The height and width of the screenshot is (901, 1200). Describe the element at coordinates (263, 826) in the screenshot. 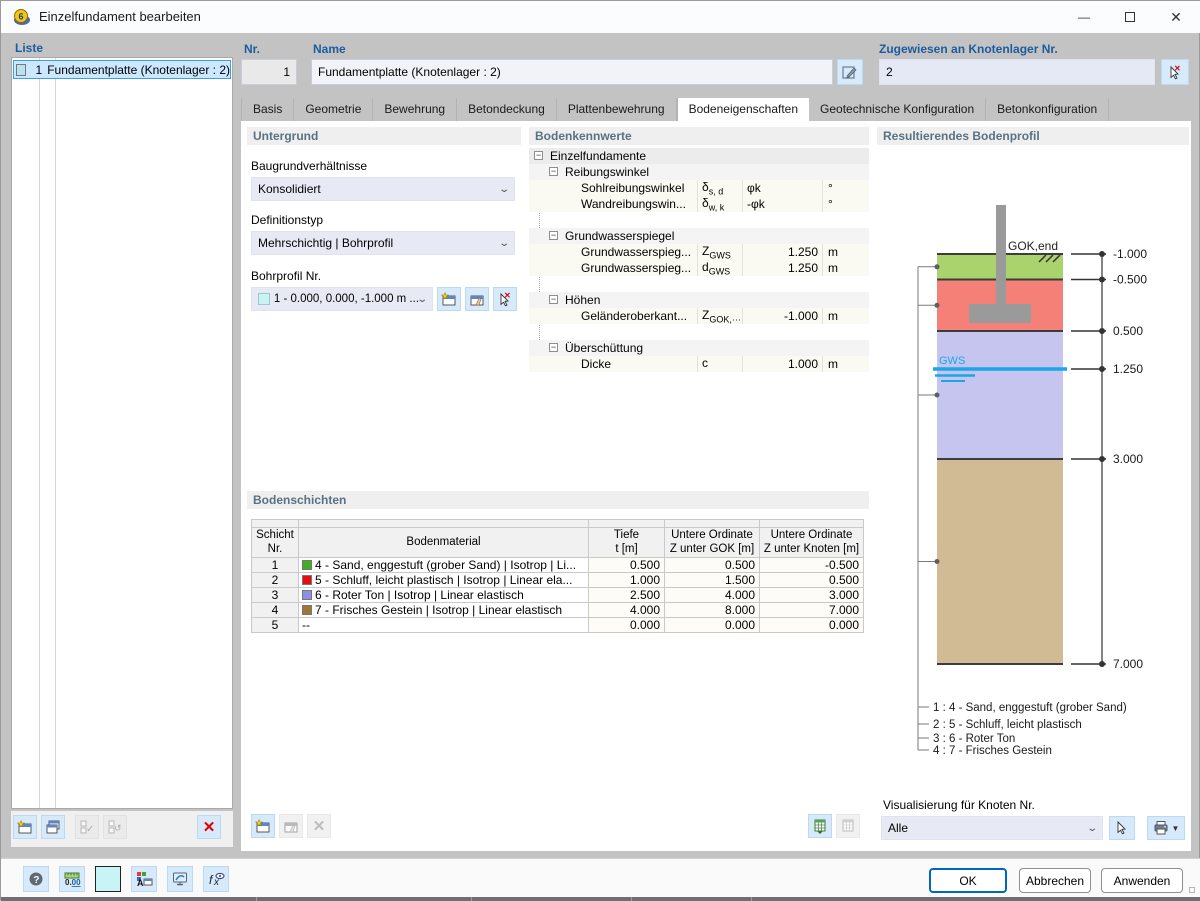

I see `layer-new-button: ★` at that location.